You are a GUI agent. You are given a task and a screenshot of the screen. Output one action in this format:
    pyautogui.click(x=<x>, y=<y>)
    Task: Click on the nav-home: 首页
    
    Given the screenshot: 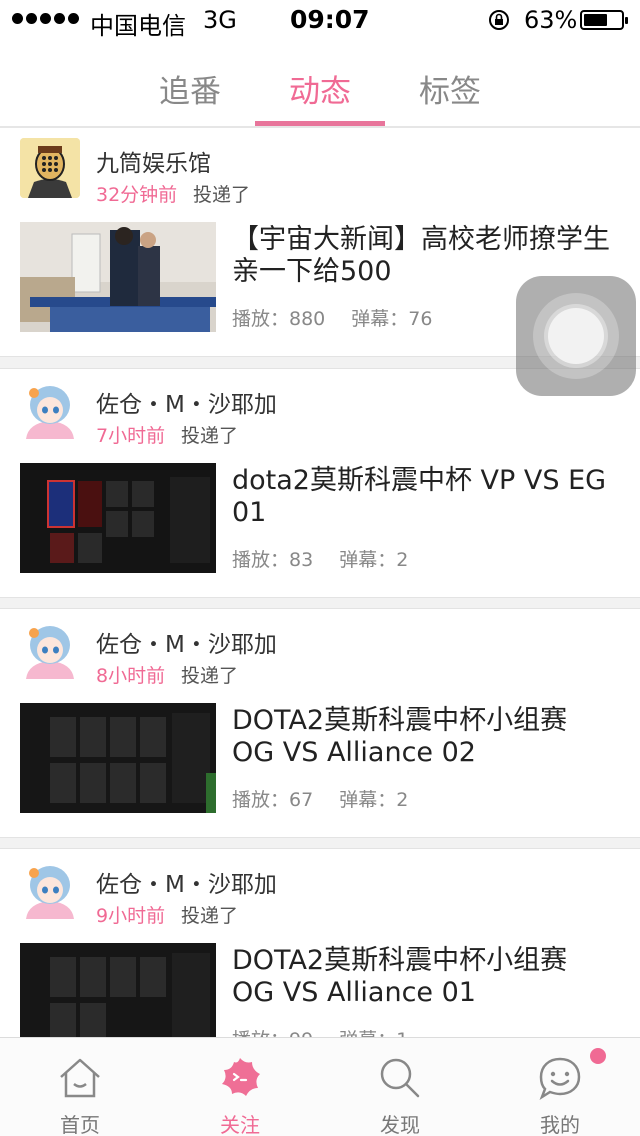 What is the action you would take?
    pyautogui.click(x=80, y=1087)
    